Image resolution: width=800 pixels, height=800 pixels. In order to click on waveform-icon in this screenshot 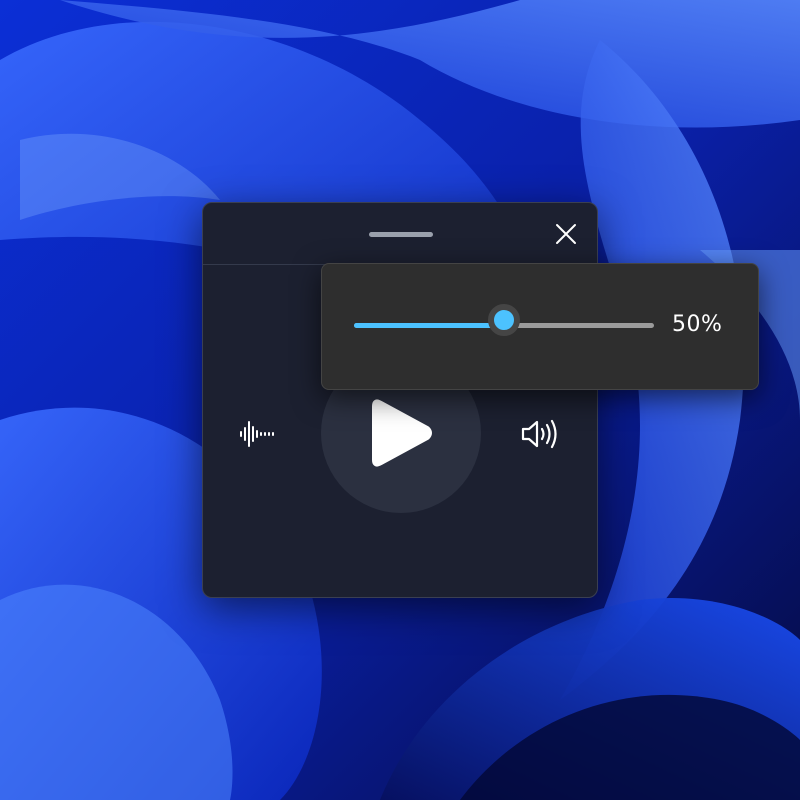, I will do `click(257, 434)`.